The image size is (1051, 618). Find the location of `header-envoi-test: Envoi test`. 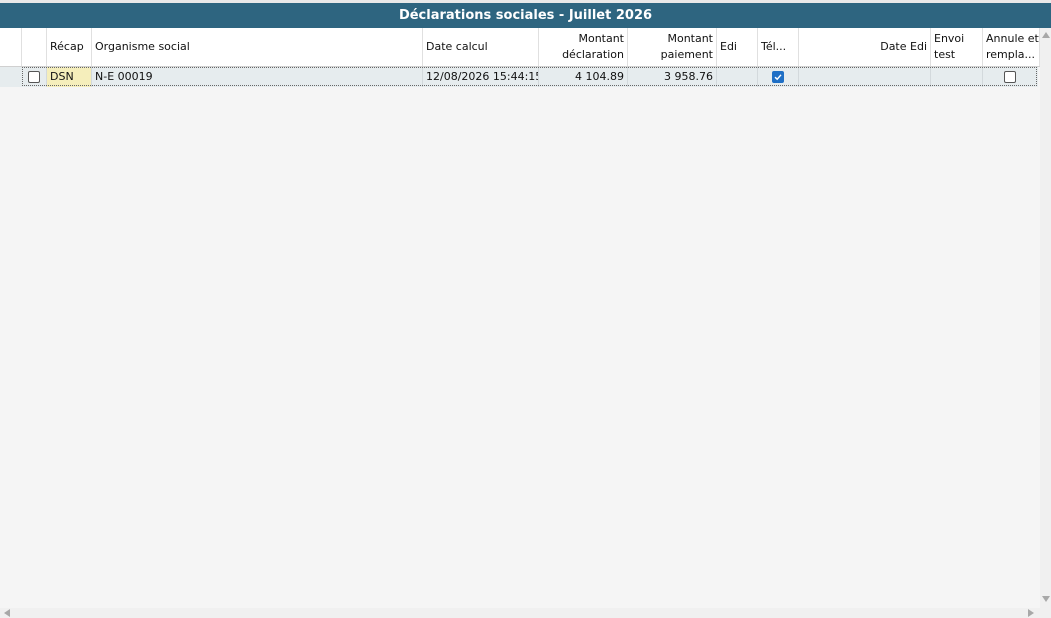

header-envoi-test: Envoi test is located at coordinates (957, 47).